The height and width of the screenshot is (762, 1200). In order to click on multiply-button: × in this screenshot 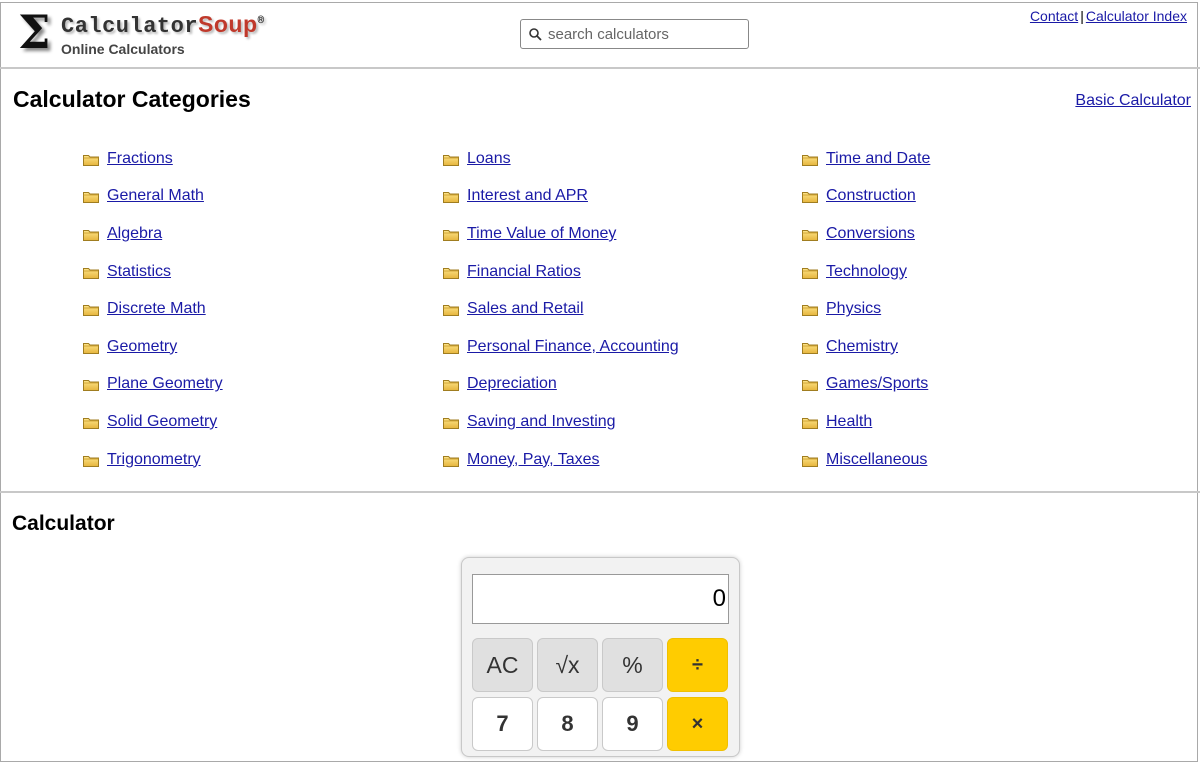, I will do `click(697, 724)`.